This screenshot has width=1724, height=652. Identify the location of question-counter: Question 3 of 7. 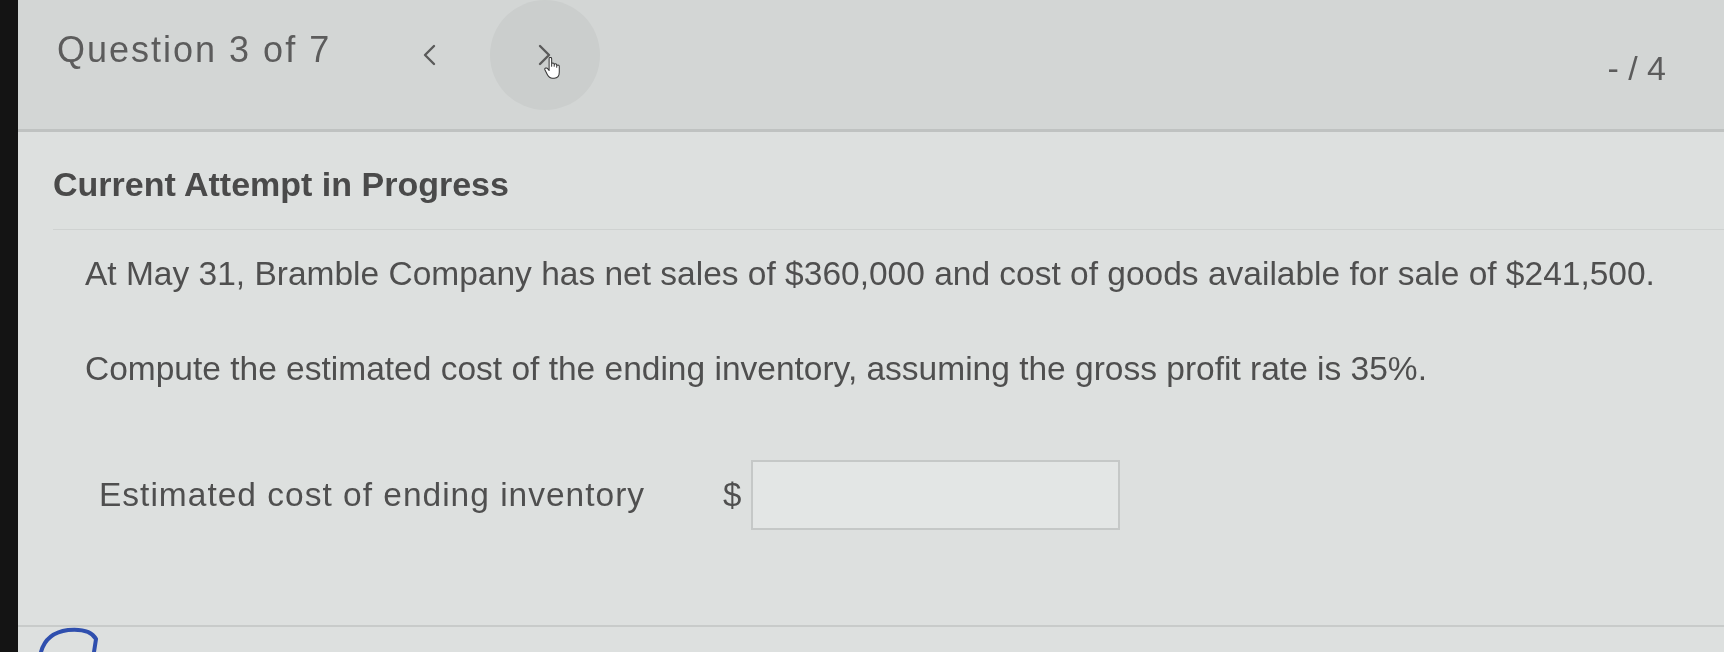
(194, 50).